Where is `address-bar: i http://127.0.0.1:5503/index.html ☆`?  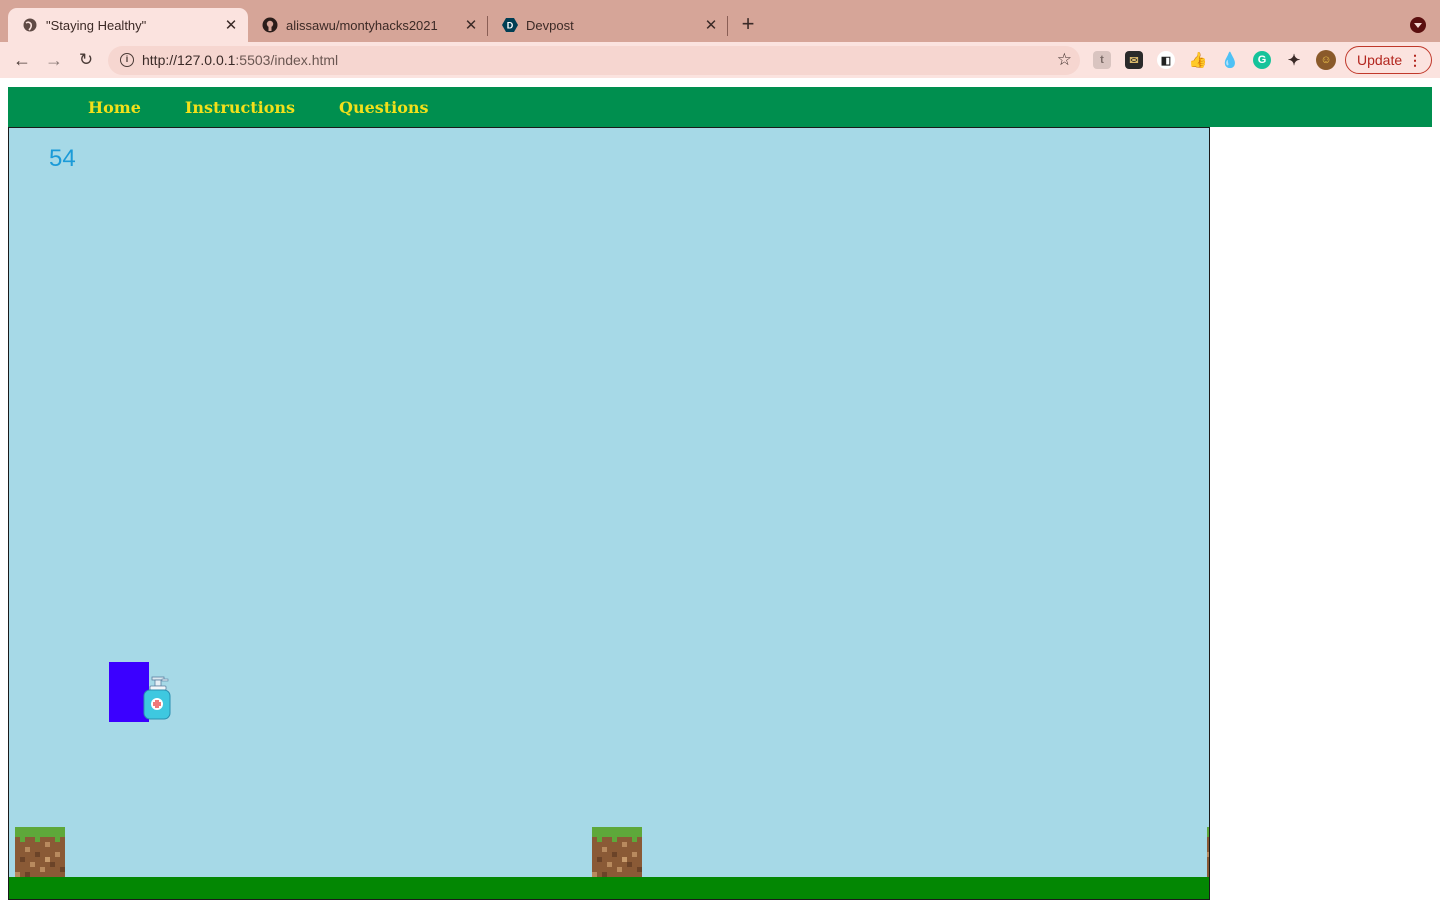 address-bar: i http://127.0.0.1:5503/index.html ☆ is located at coordinates (594, 60).